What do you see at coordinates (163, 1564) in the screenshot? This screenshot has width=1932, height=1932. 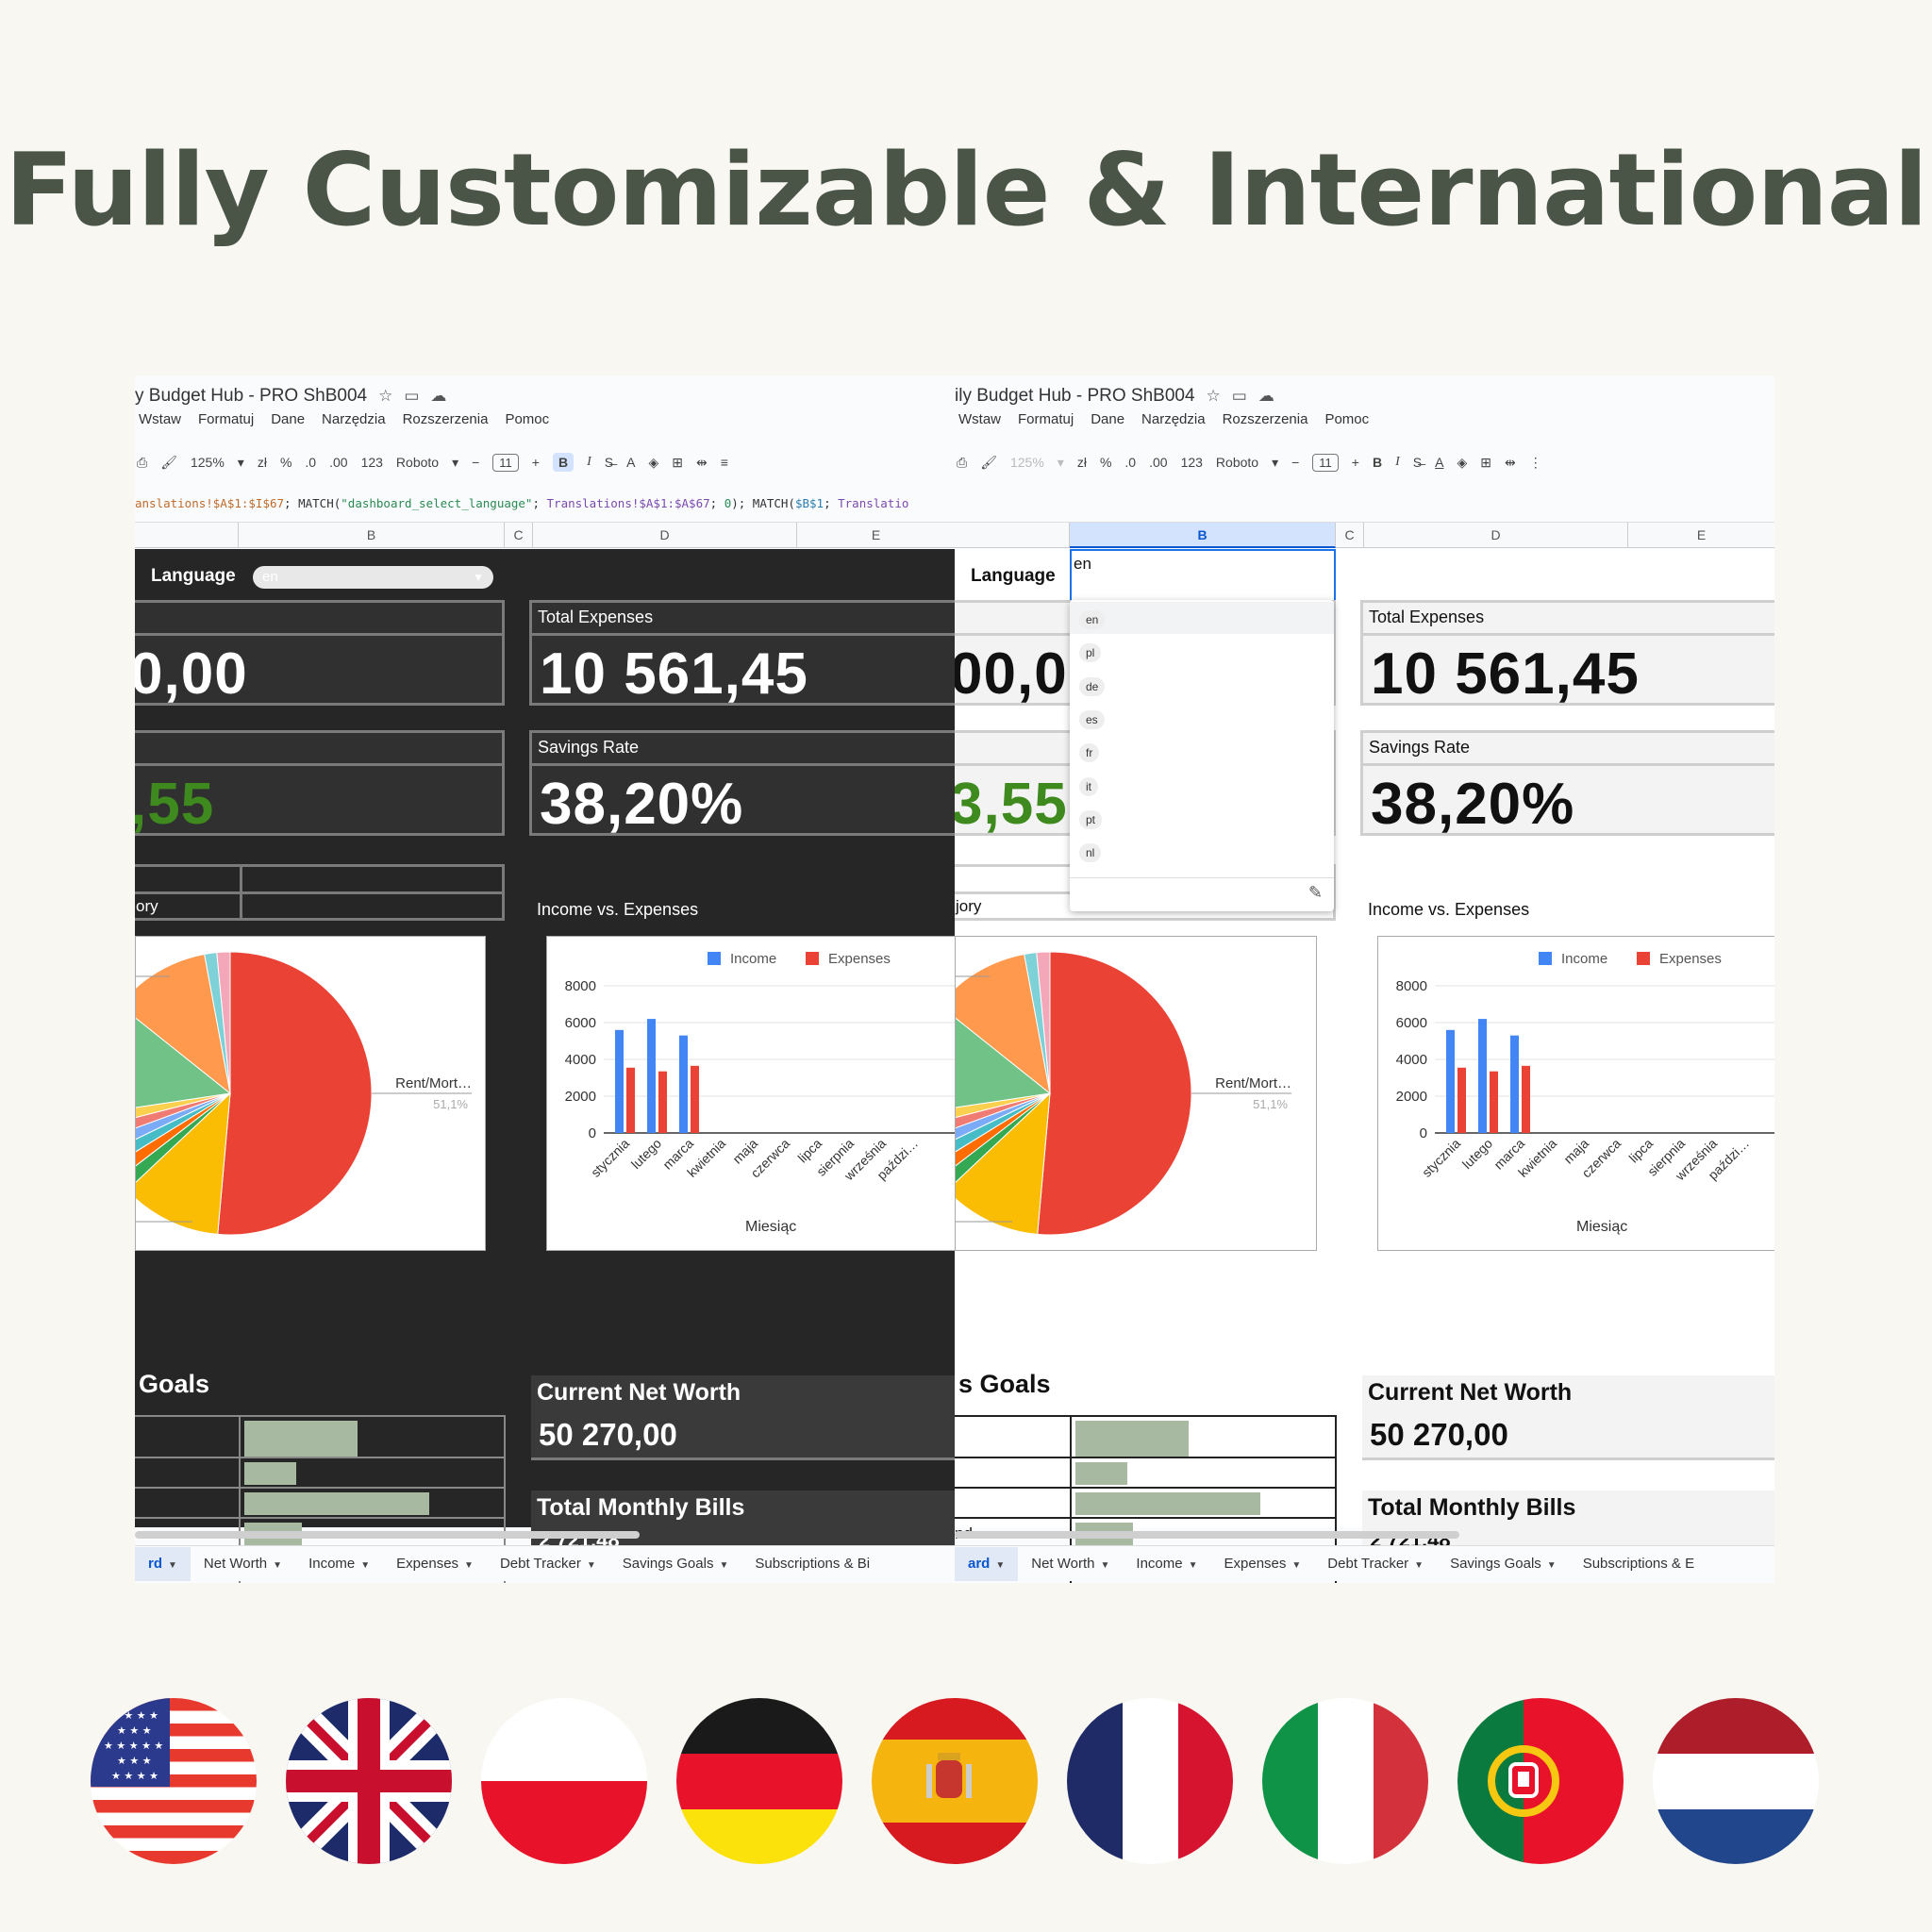 I see `tab-dashboard: rd ▼` at bounding box center [163, 1564].